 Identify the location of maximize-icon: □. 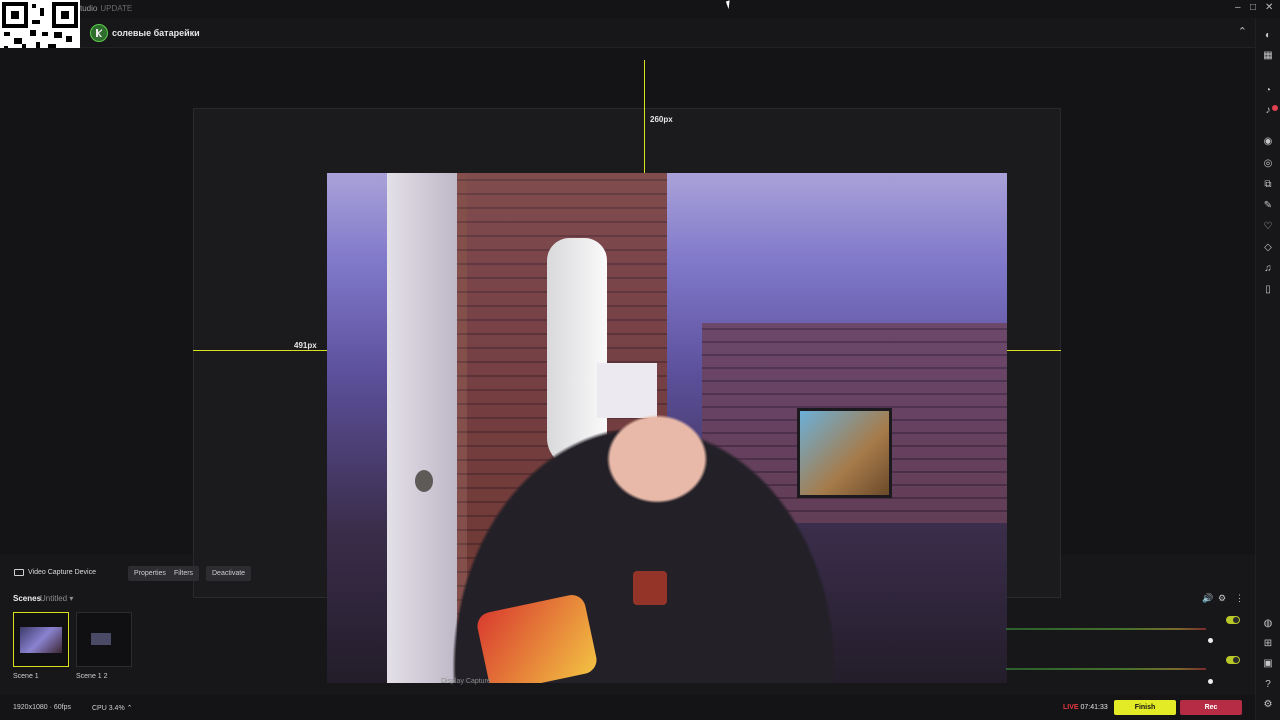
(1253, 7).